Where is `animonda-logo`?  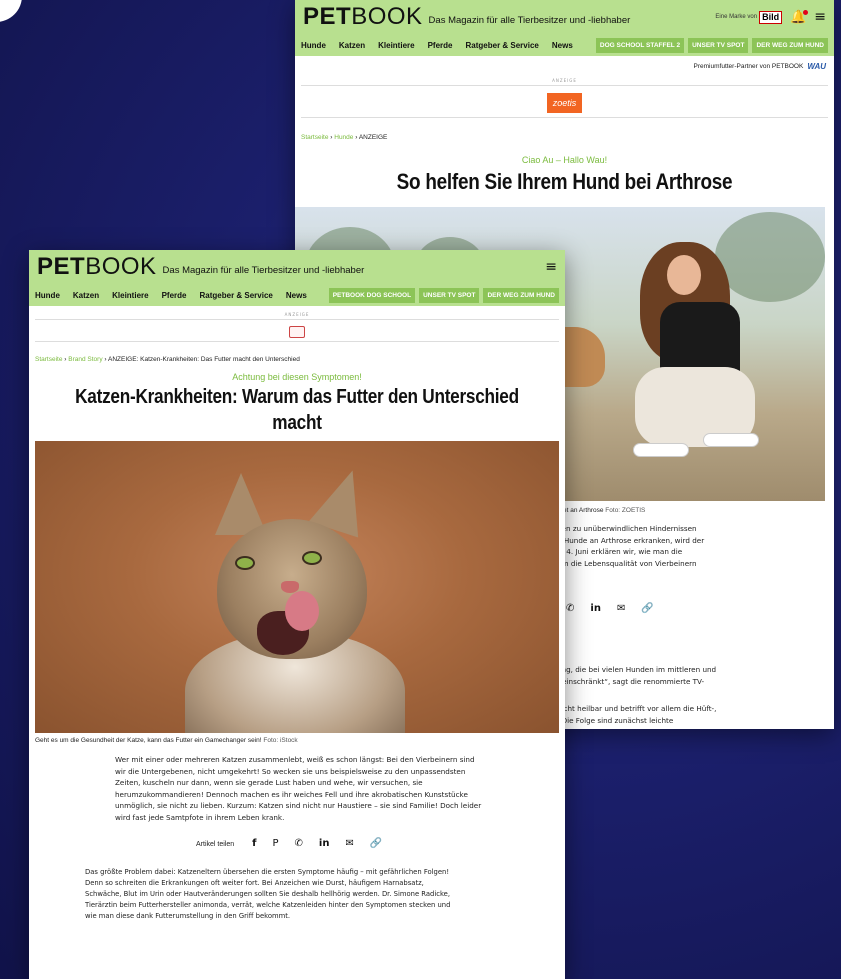
animonda-logo is located at coordinates (297, 331).